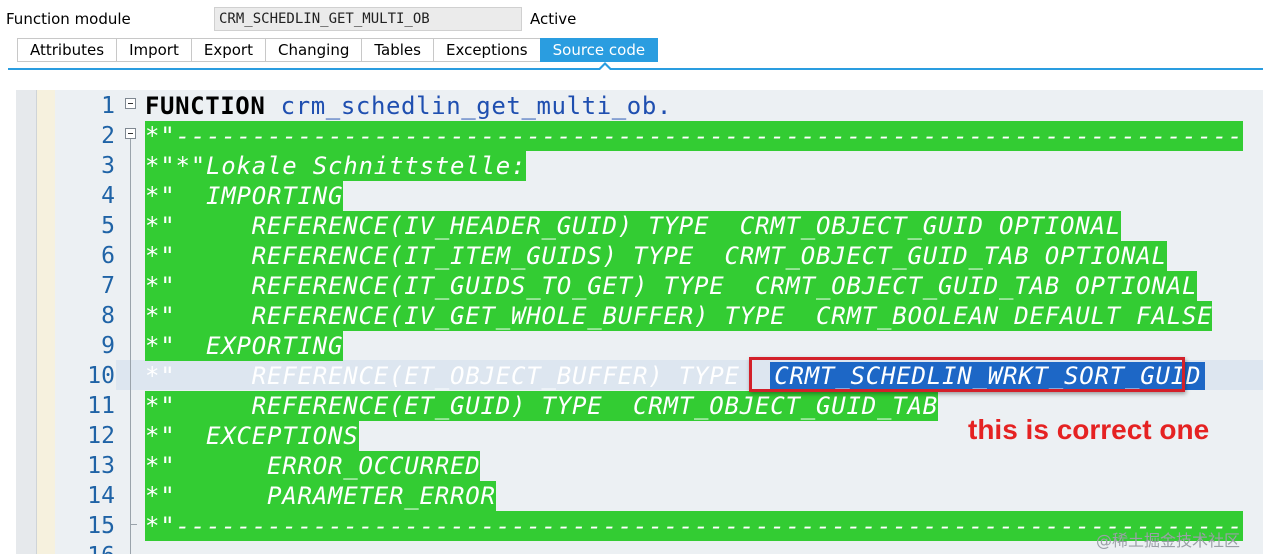 The image size is (1263, 554). Describe the element at coordinates (101, 376) in the screenshot. I see `line-number: 10` at that location.